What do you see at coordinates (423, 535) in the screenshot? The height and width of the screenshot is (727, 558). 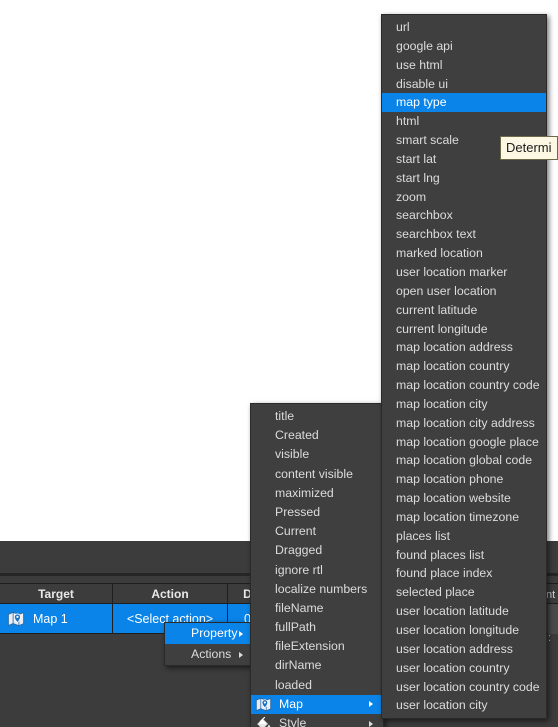 I see `menu-item-label: places list` at bounding box center [423, 535].